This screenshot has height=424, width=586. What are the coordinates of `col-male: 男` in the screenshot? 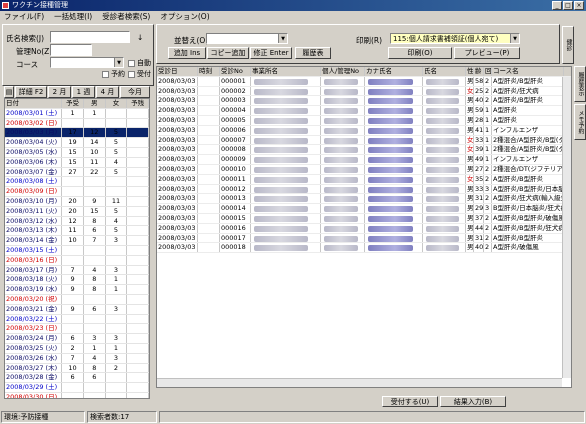 It's located at (95, 103).